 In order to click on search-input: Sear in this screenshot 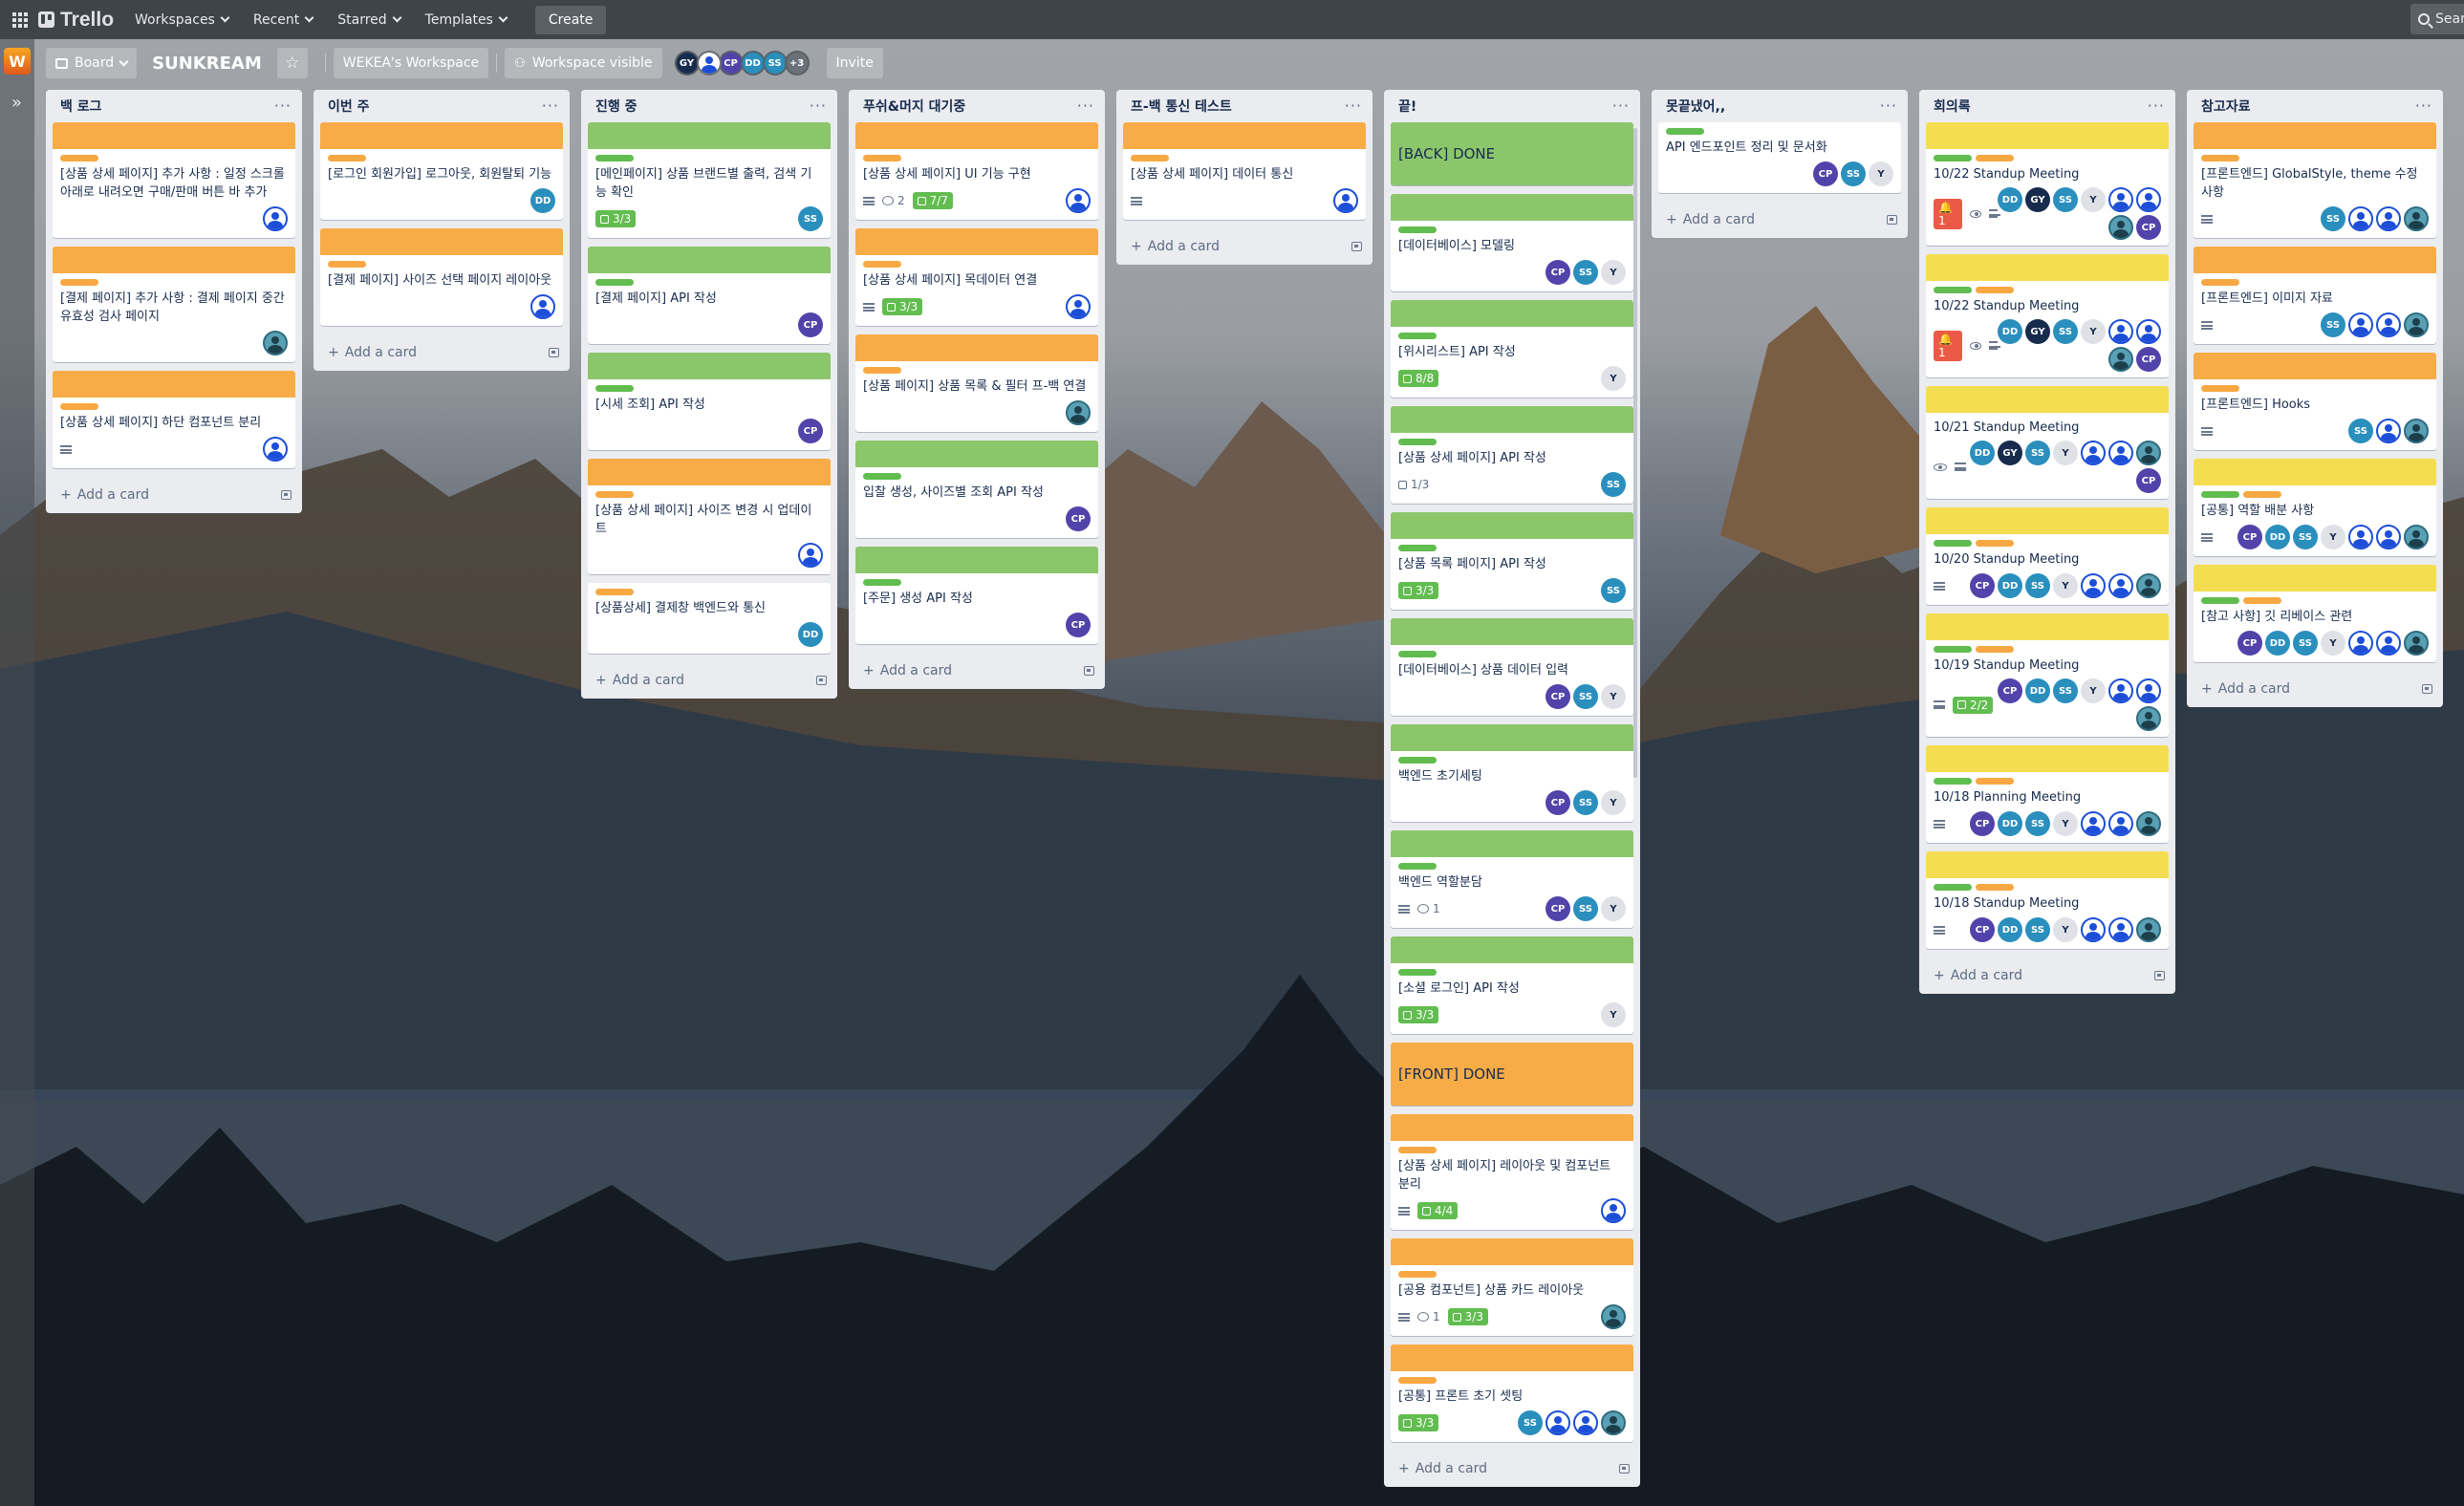, I will do `click(2437, 19)`.